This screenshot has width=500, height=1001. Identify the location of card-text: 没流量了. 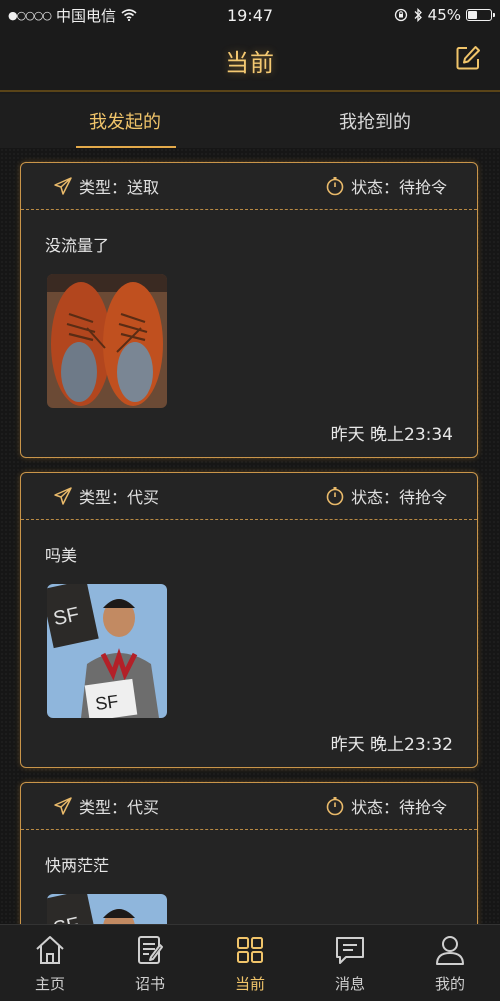
(77, 245).